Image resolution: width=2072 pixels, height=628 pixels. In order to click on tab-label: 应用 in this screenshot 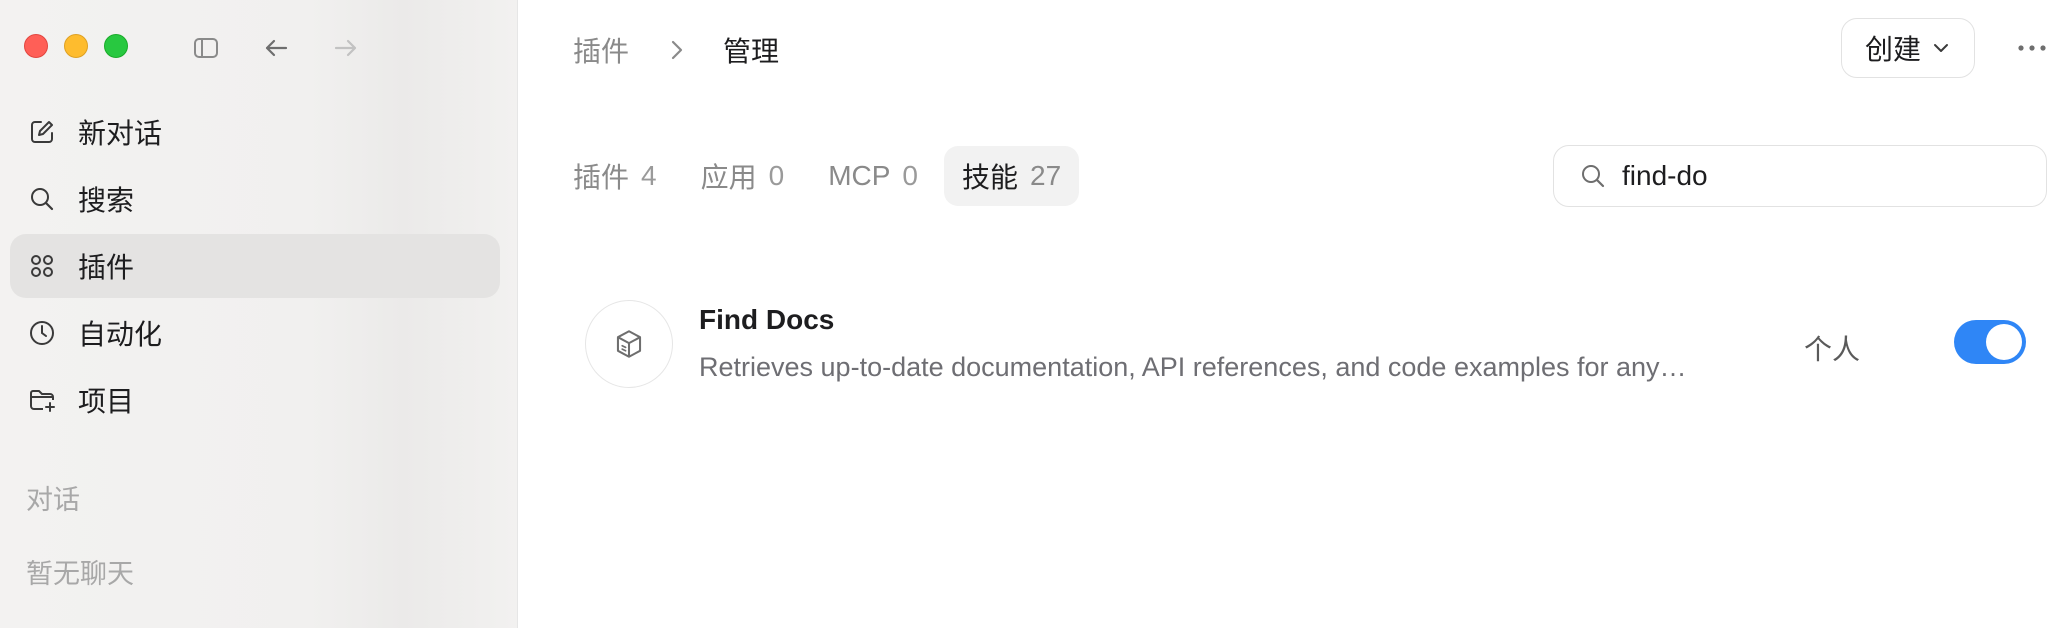, I will do `click(728, 177)`.